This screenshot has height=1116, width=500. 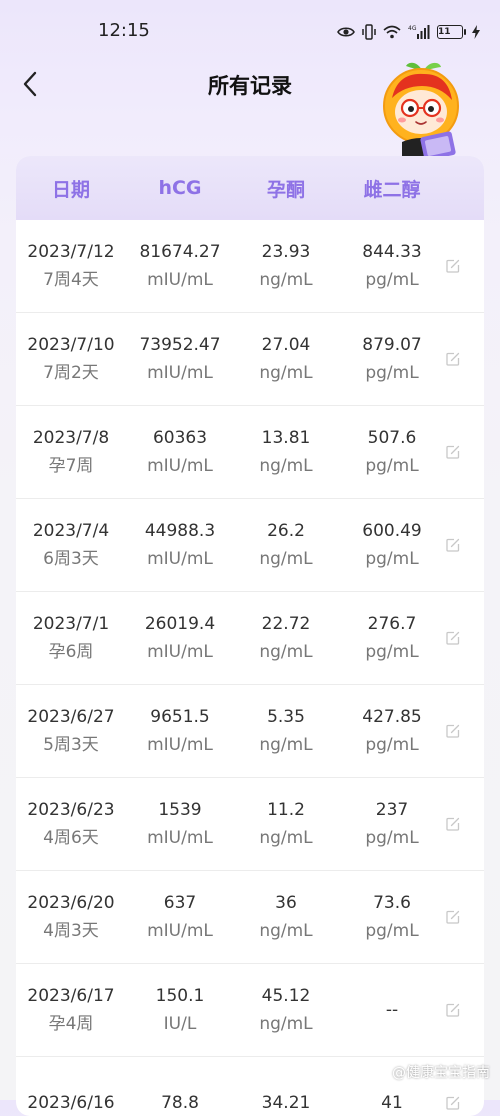 What do you see at coordinates (392, 545) in the screenshot?
I see `estradiol-cell: 600.49 pg/mL` at bounding box center [392, 545].